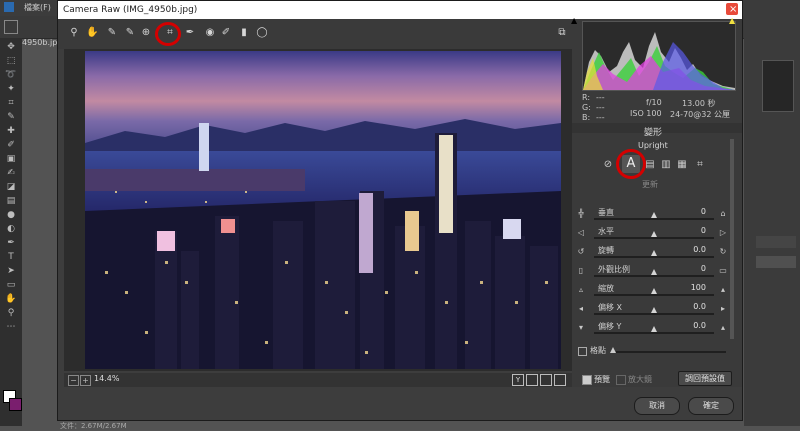  Describe the element at coordinates (210, 33) in the screenshot. I see `red-eye-icon: ◉` at that location.